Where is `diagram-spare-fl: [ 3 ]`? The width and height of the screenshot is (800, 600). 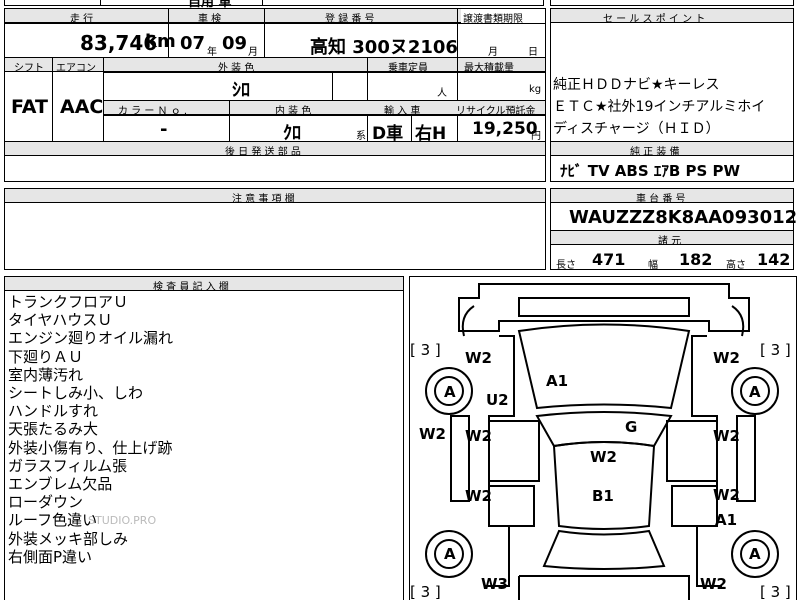
diagram-spare-fl: [ 3 ] is located at coordinates (425, 350).